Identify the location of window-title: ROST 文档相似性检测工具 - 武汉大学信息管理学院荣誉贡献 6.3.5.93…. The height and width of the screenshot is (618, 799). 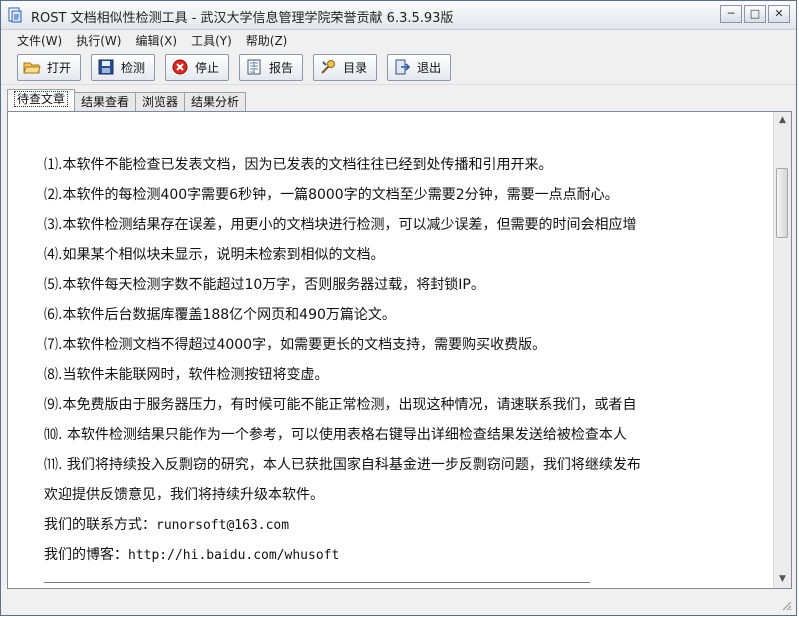
(242, 18).